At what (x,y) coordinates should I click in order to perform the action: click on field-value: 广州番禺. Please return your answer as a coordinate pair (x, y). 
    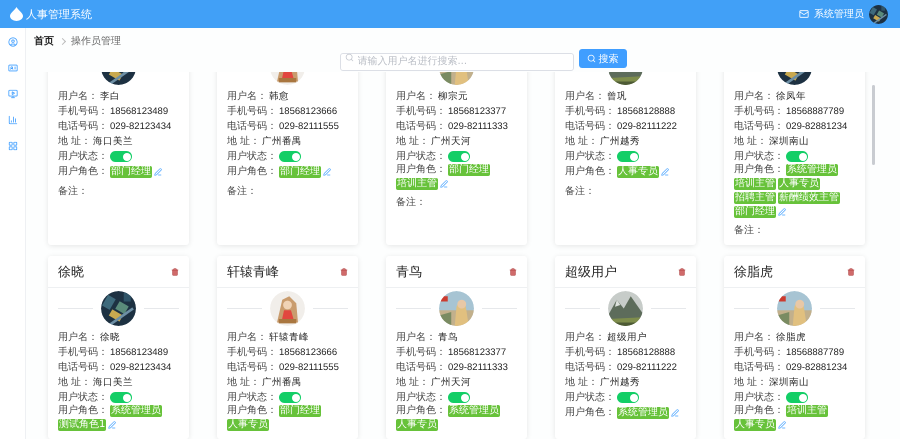
    Looking at the image, I should click on (282, 382).